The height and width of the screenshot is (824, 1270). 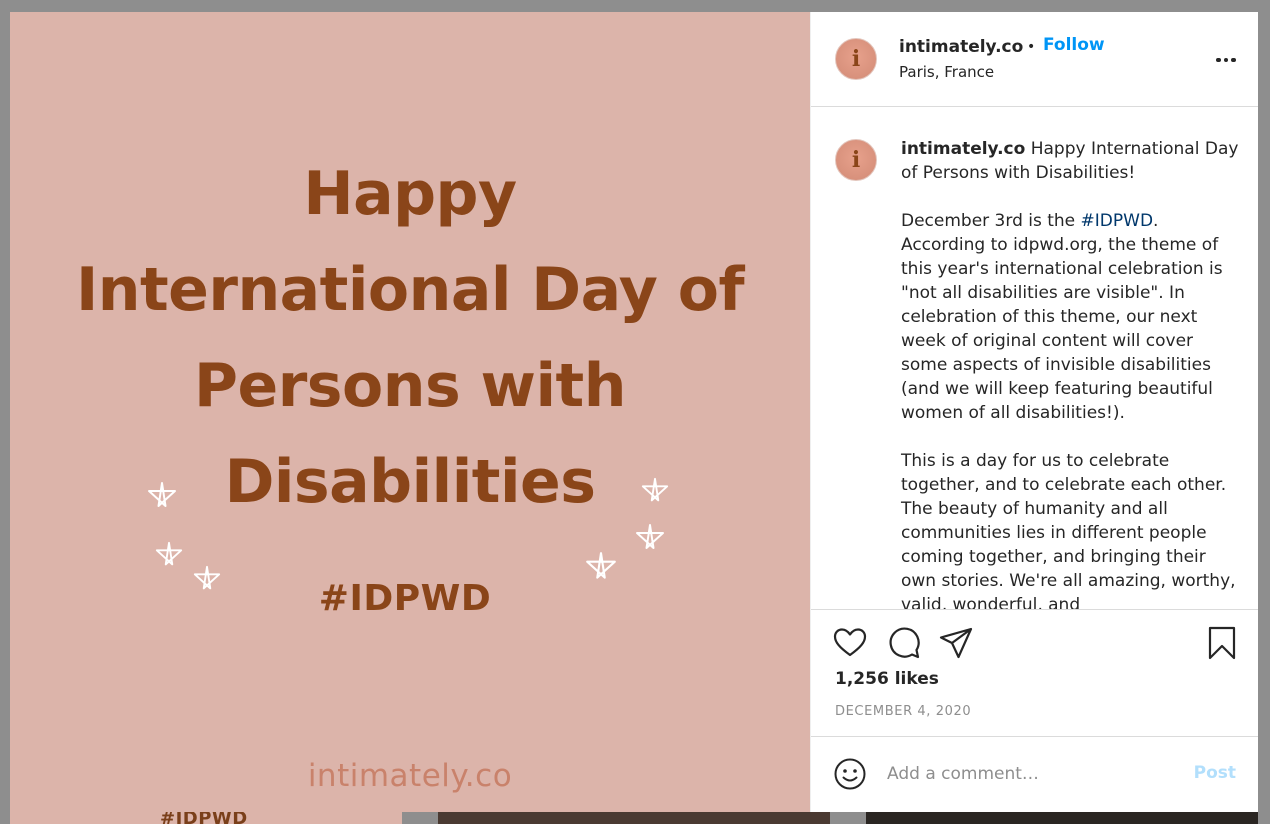 I want to click on background-post-tile: #IDPWD, so click(x=206, y=818).